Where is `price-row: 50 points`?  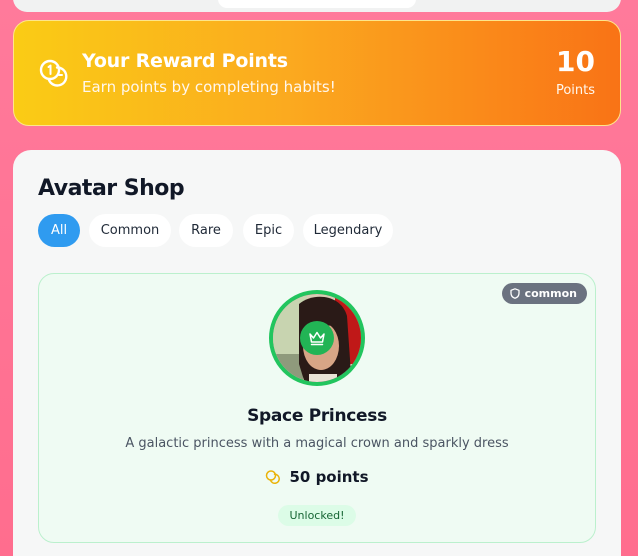 price-row: 50 points is located at coordinates (317, 477).